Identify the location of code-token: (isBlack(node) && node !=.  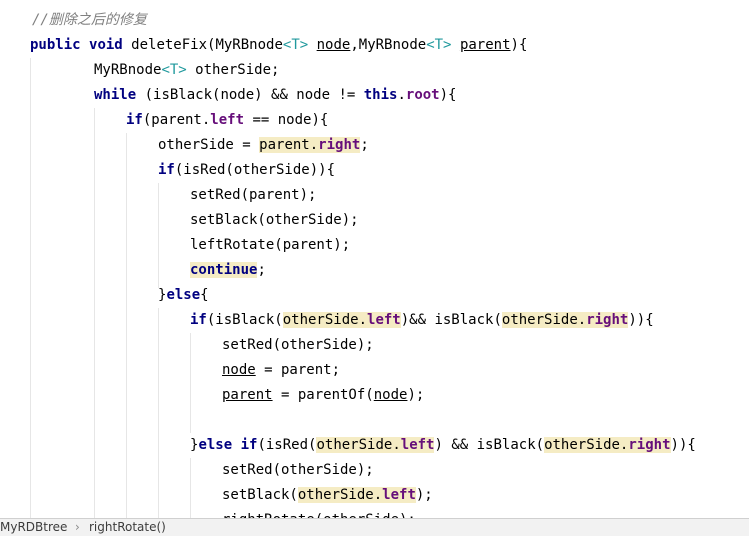
(250, 95).